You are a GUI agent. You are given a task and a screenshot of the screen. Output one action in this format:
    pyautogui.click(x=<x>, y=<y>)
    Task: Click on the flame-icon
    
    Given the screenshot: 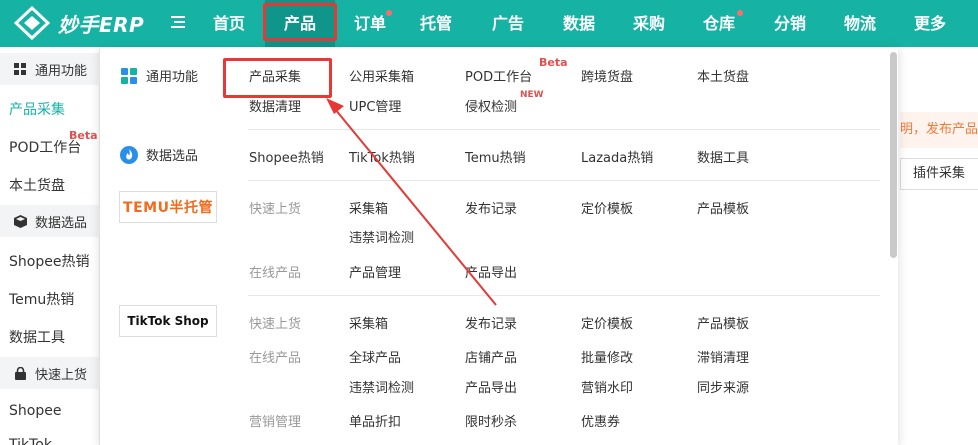 What is the action you would take?
    pyautogui.click(x=129, y=154)
    